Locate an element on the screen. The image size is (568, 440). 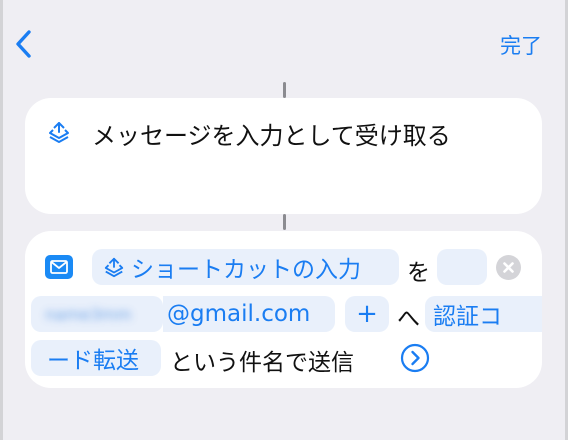
shortcuts-layers-icon is located at coordinates (114, 267).